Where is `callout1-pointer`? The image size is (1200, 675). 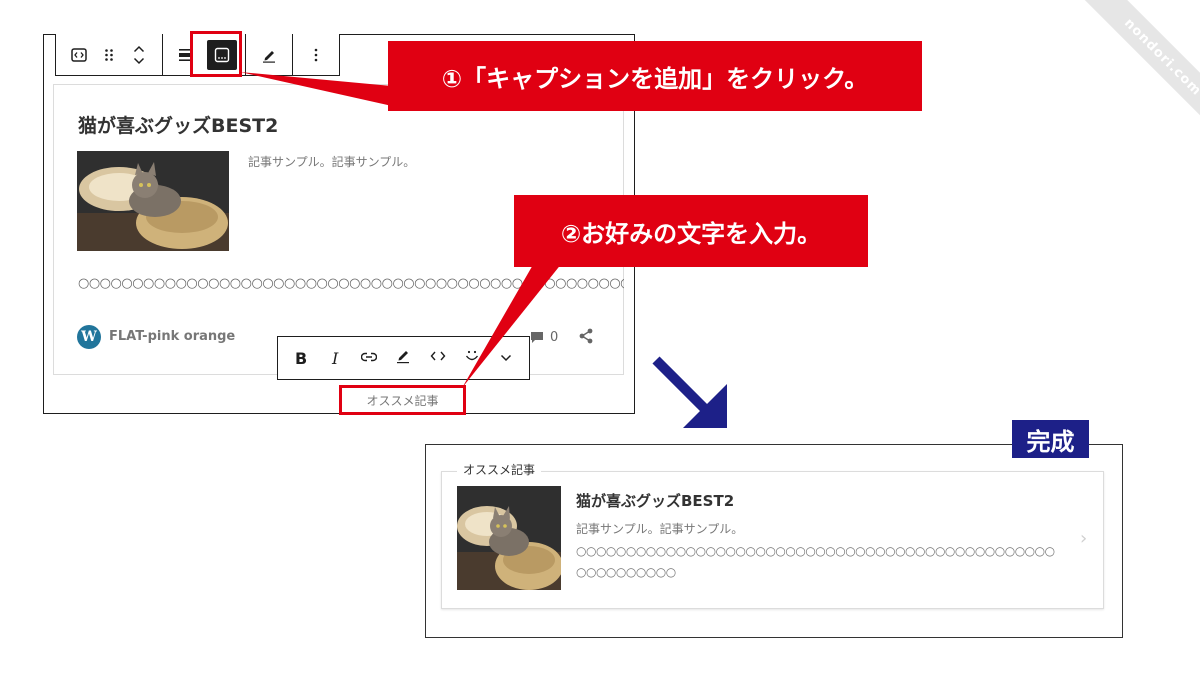
callout1-pointer is located at coordinates (316, 89).